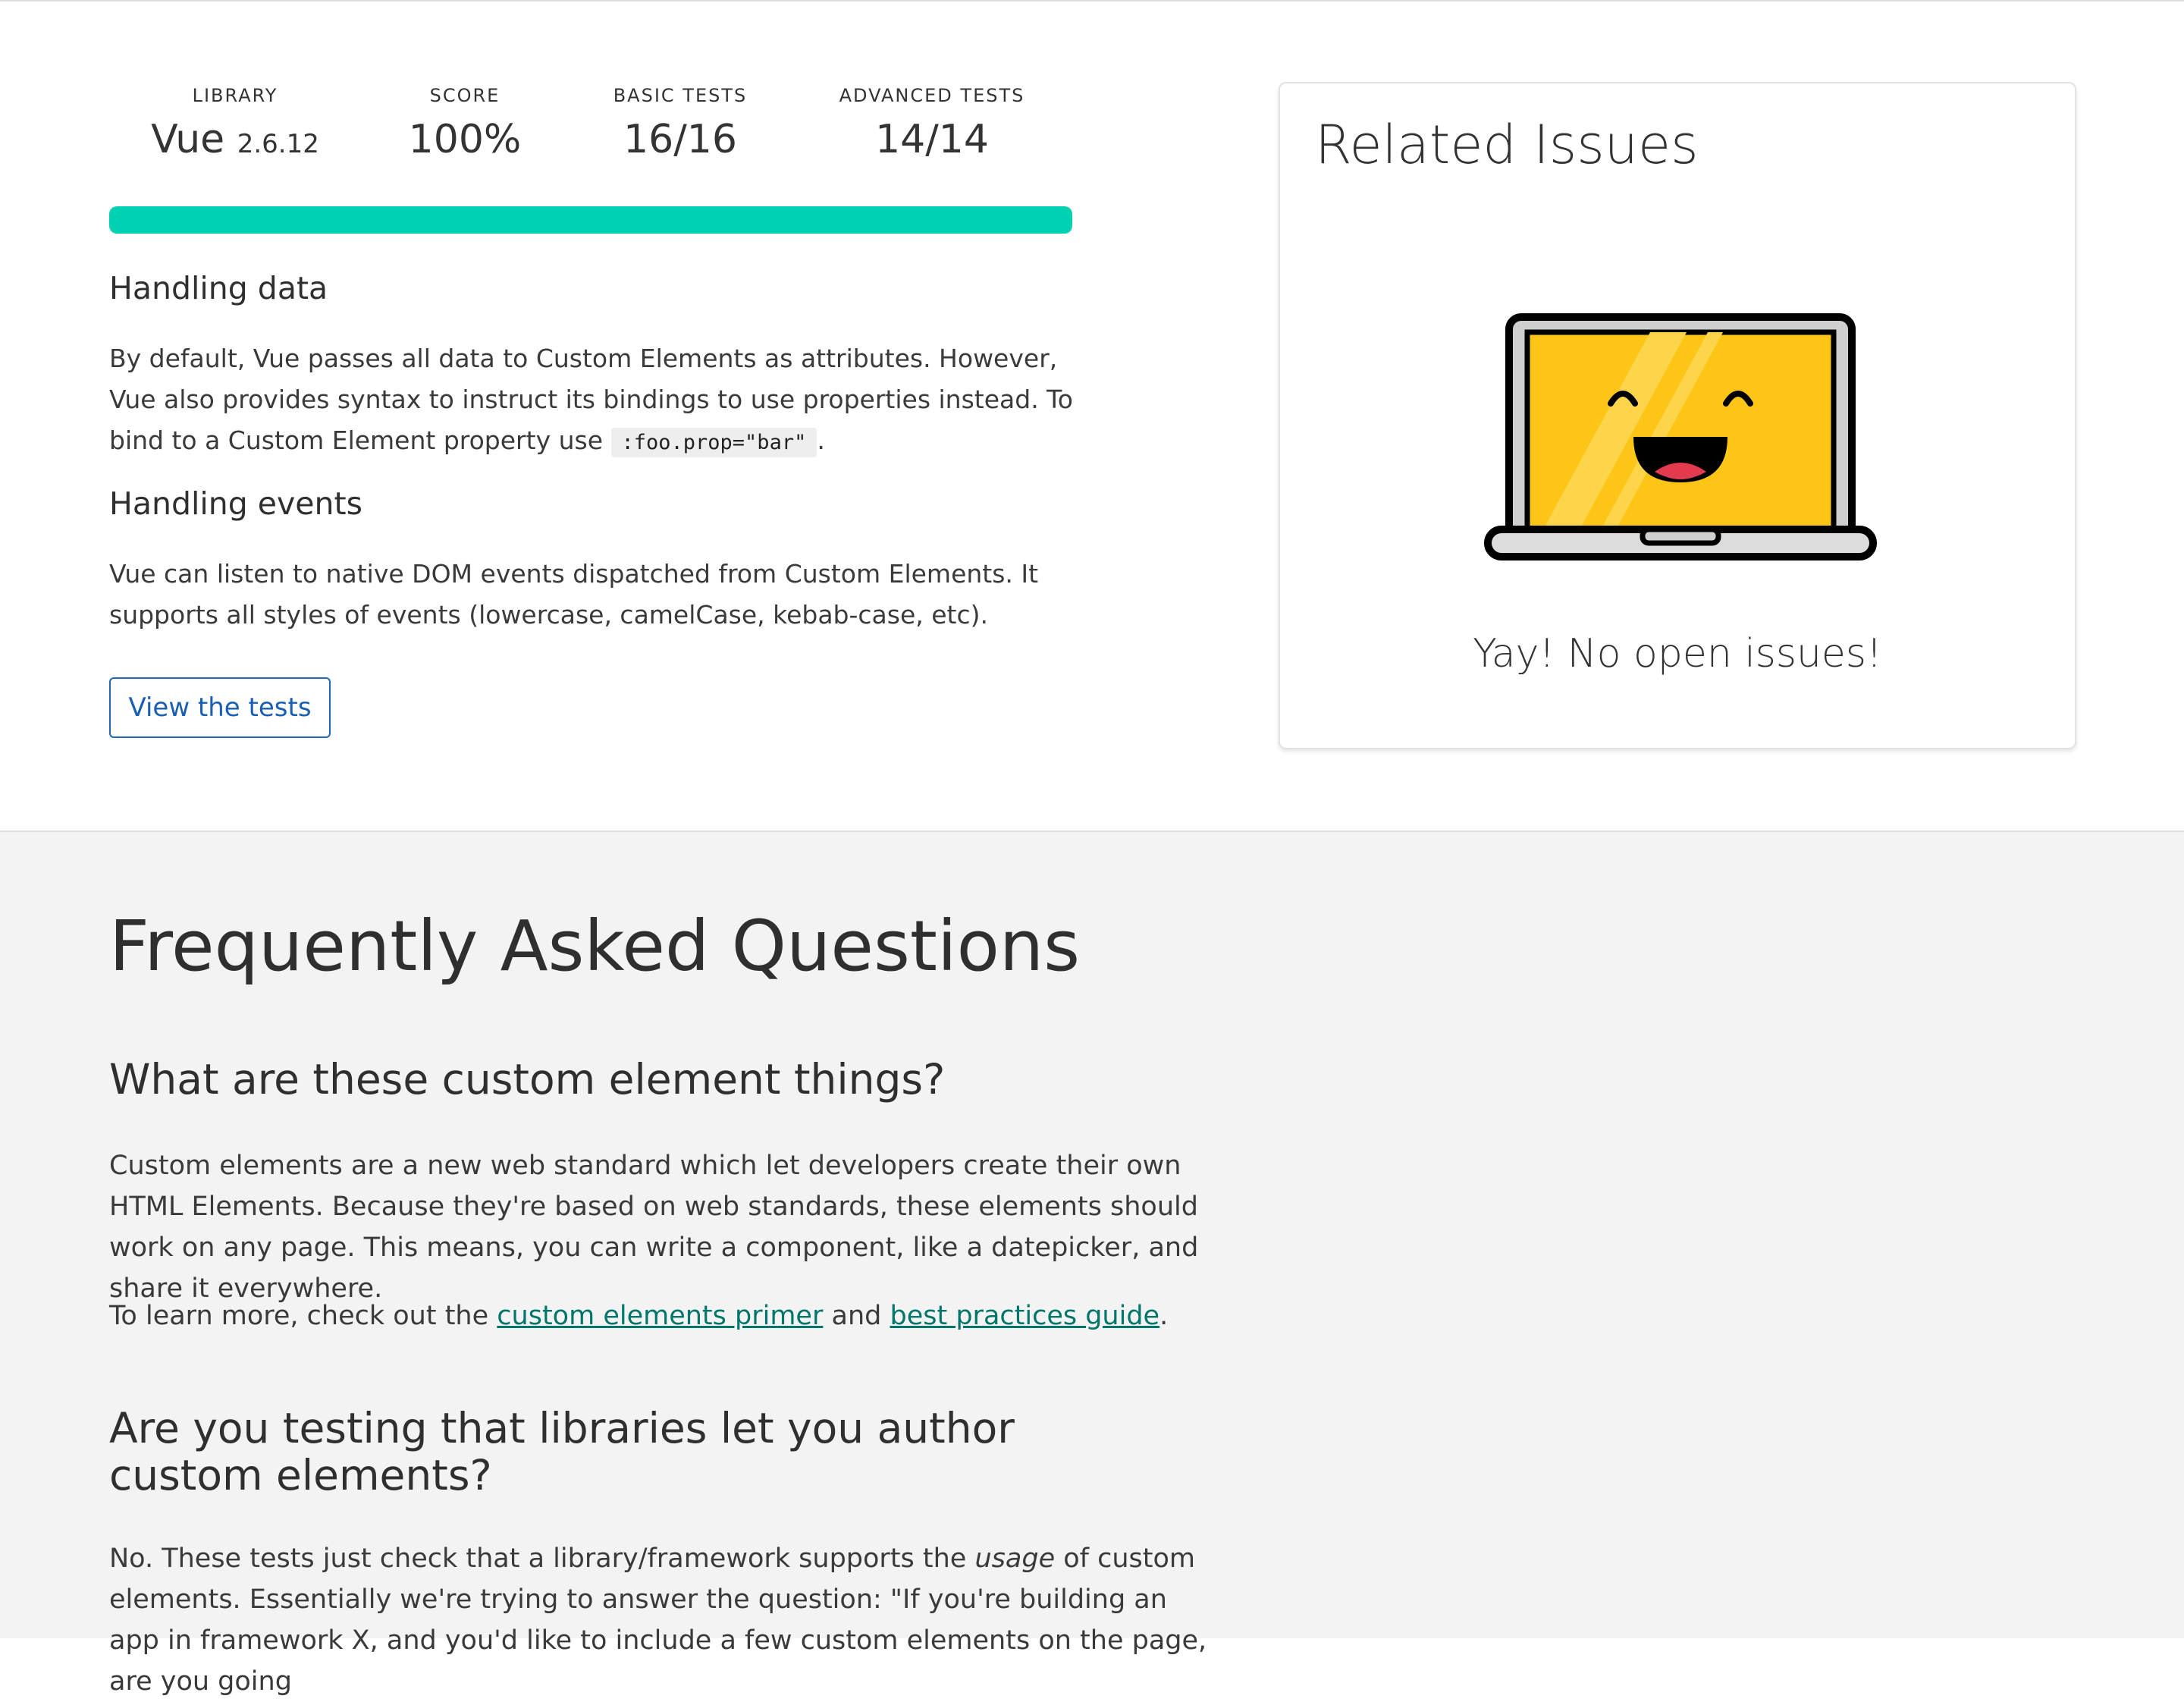  I want to click on faq-question-1: What are these custom element things?, so click(527, 1079).